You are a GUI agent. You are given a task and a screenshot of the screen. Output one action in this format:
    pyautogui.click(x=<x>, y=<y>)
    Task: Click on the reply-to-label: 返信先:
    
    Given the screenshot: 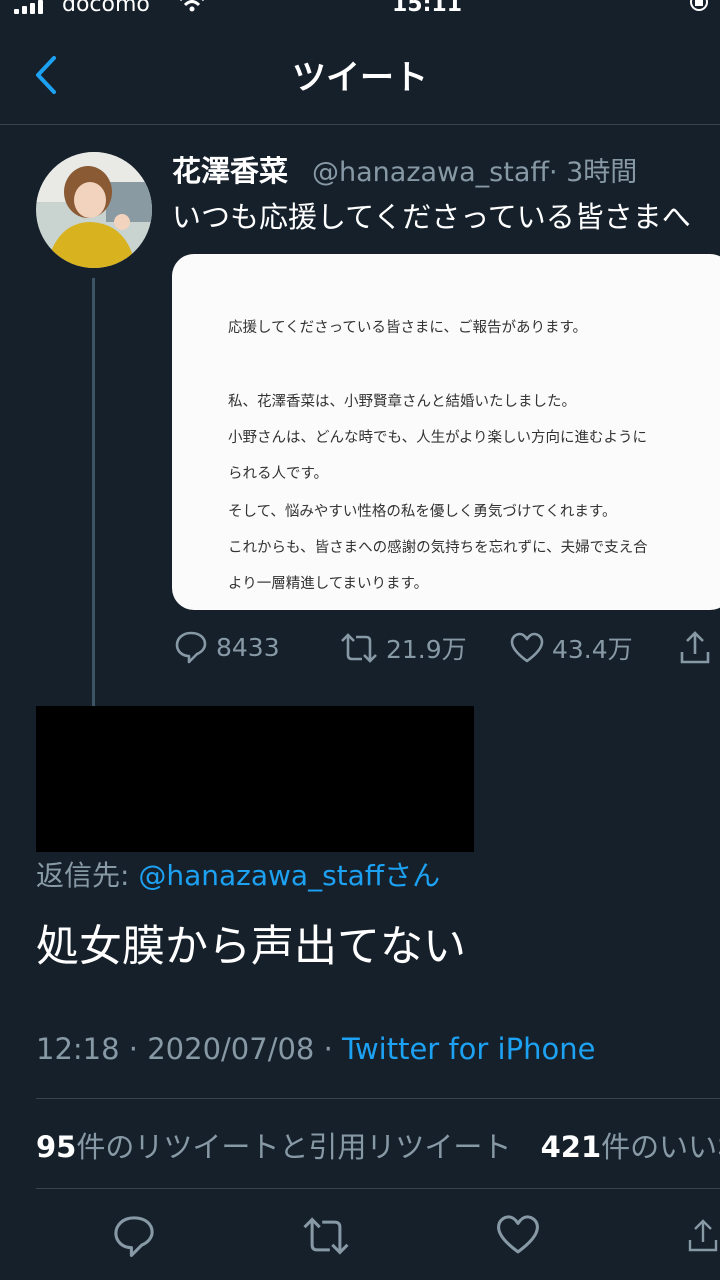 What is the action you would take?
    pyautogui.click(x=87, y=875)
    